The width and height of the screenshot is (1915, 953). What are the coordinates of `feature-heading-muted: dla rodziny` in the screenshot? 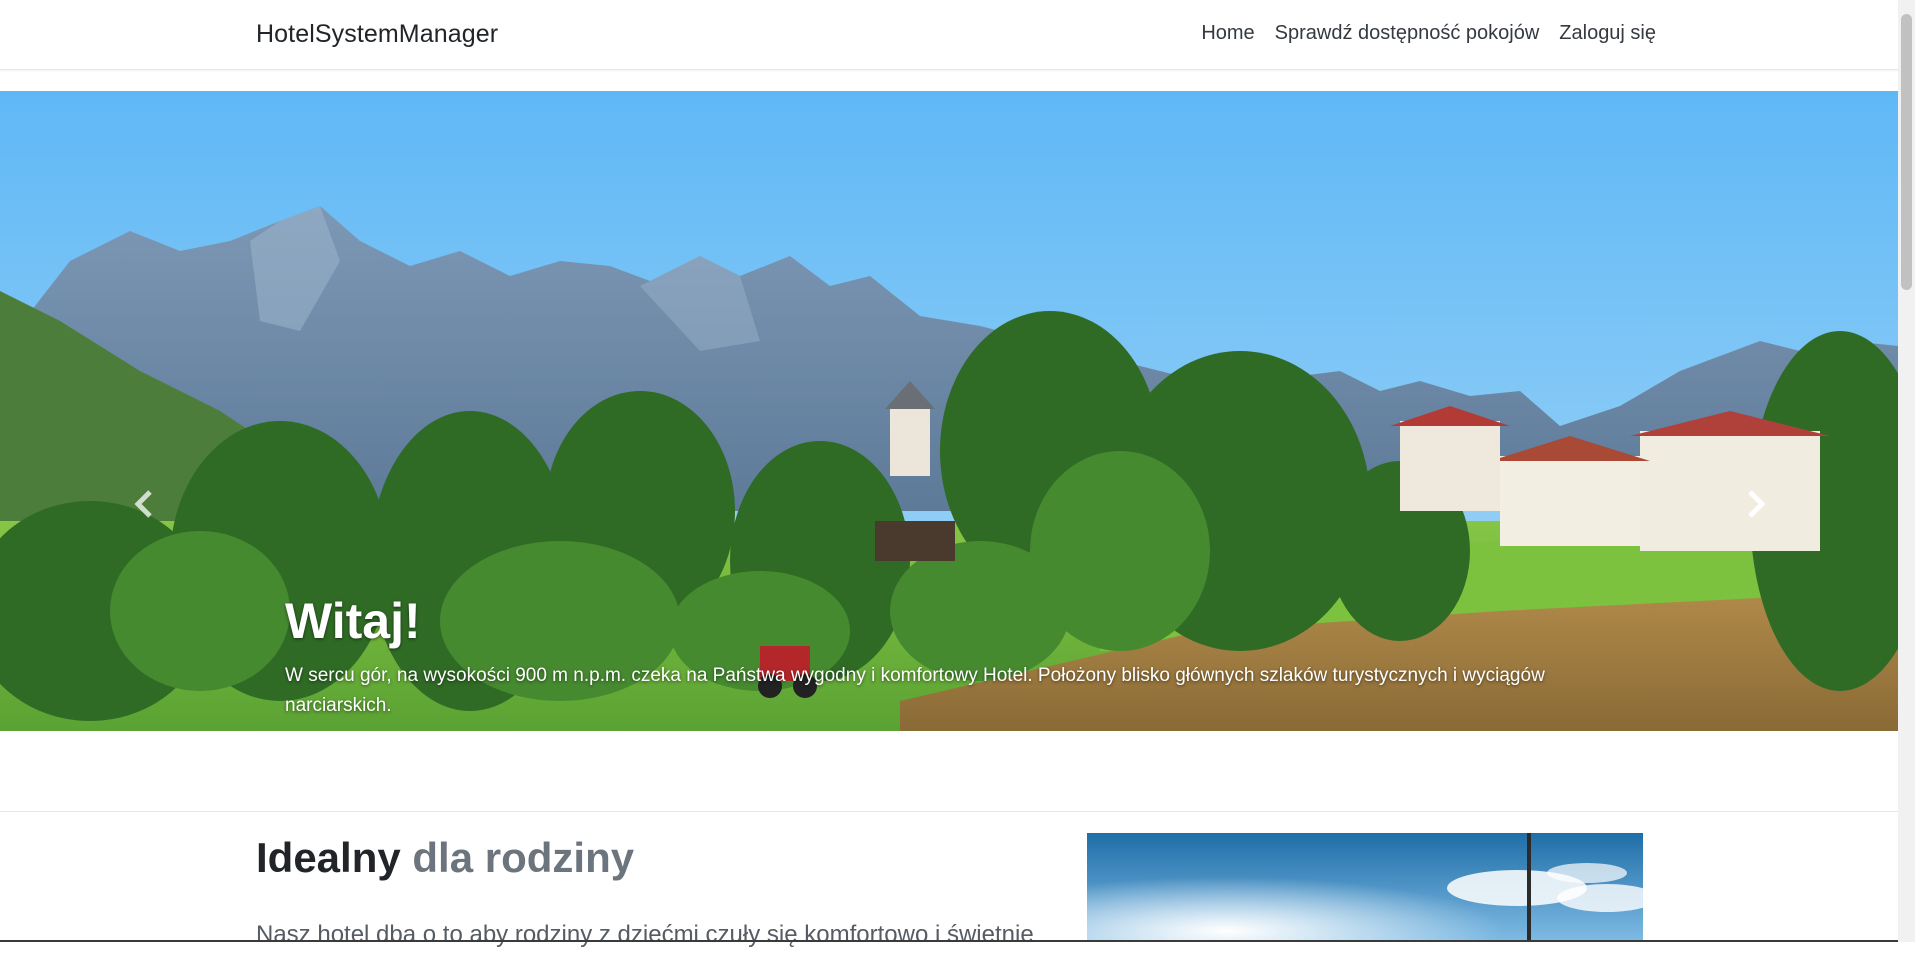 It's located at (523, 857).